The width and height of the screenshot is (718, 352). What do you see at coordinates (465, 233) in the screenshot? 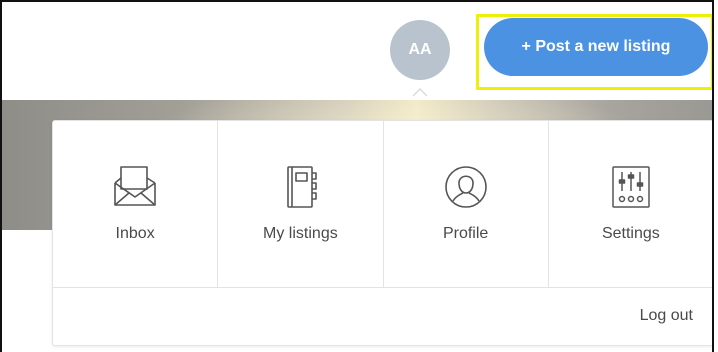
I see `menu-item-label: Profile` at bounding box center [465, 233].